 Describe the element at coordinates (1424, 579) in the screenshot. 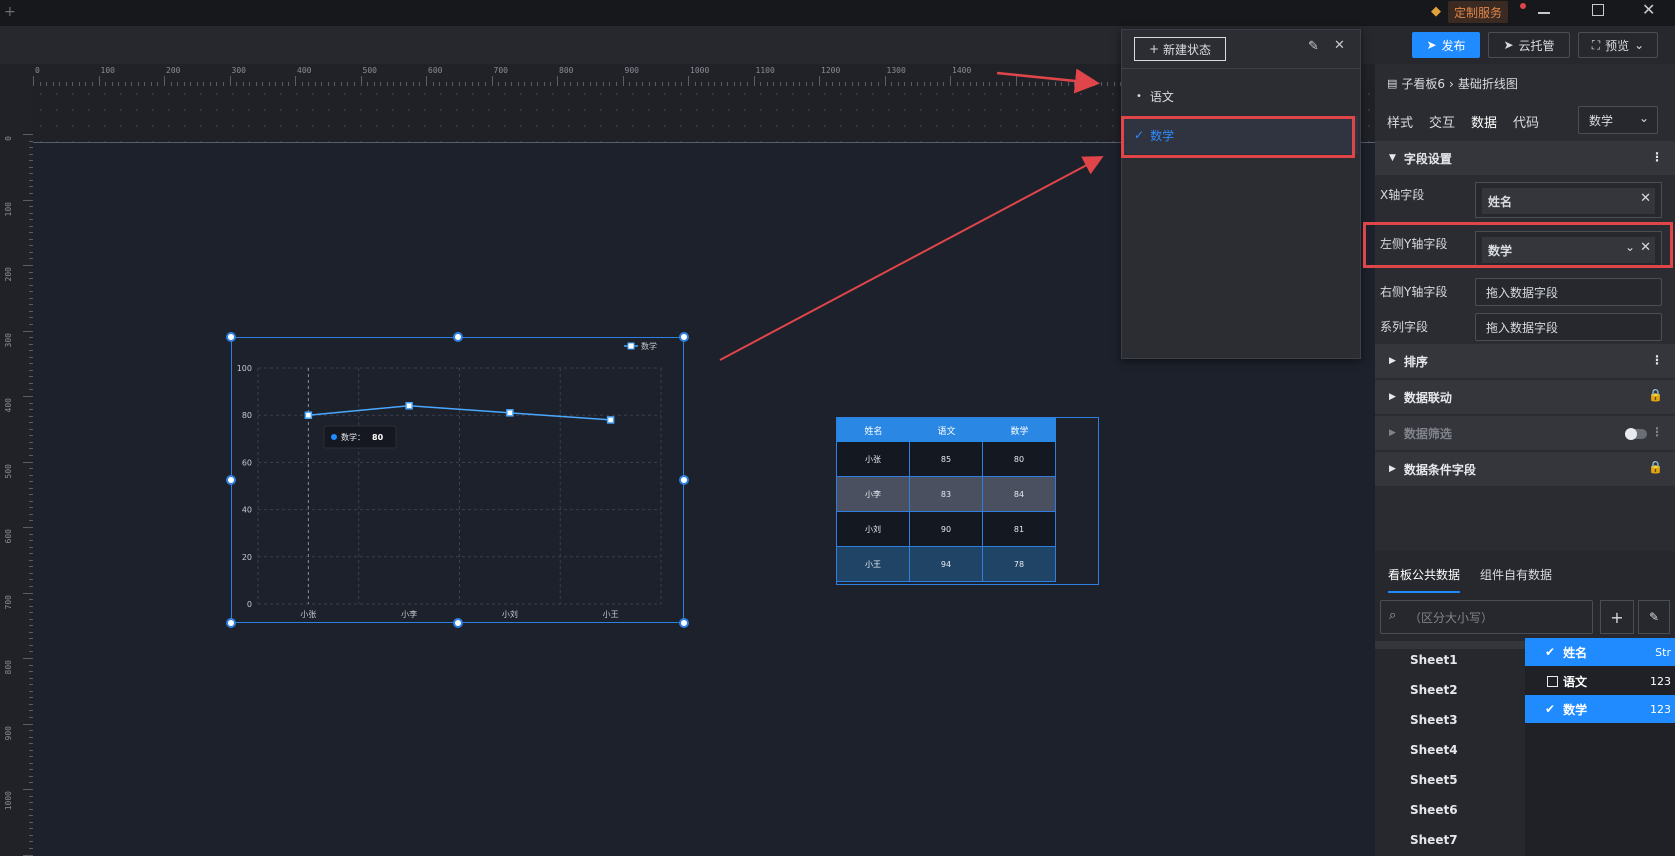

I see `tab-public-data: 看板公共数据` at that location.